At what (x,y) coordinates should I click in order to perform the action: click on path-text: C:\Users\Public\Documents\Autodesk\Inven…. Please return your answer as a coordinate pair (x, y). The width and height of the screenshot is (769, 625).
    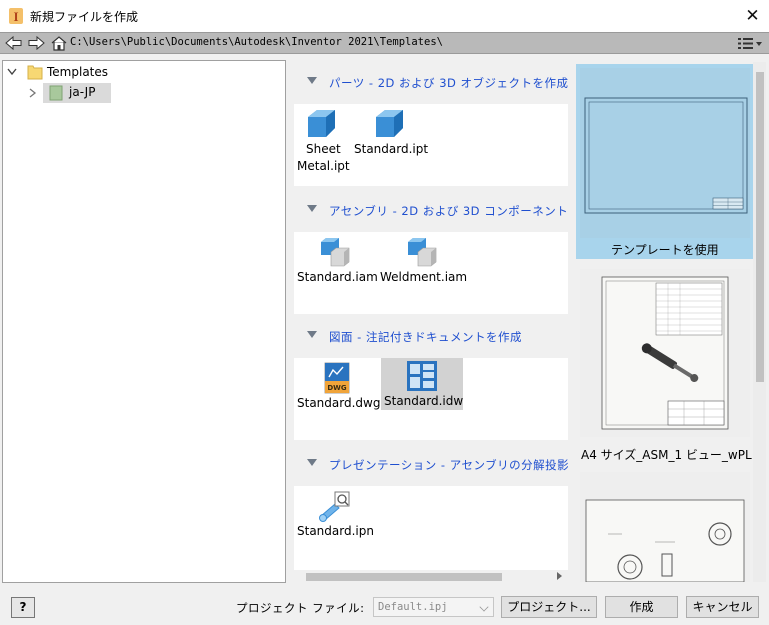
    Looking at the image, I should click on (256, 42).